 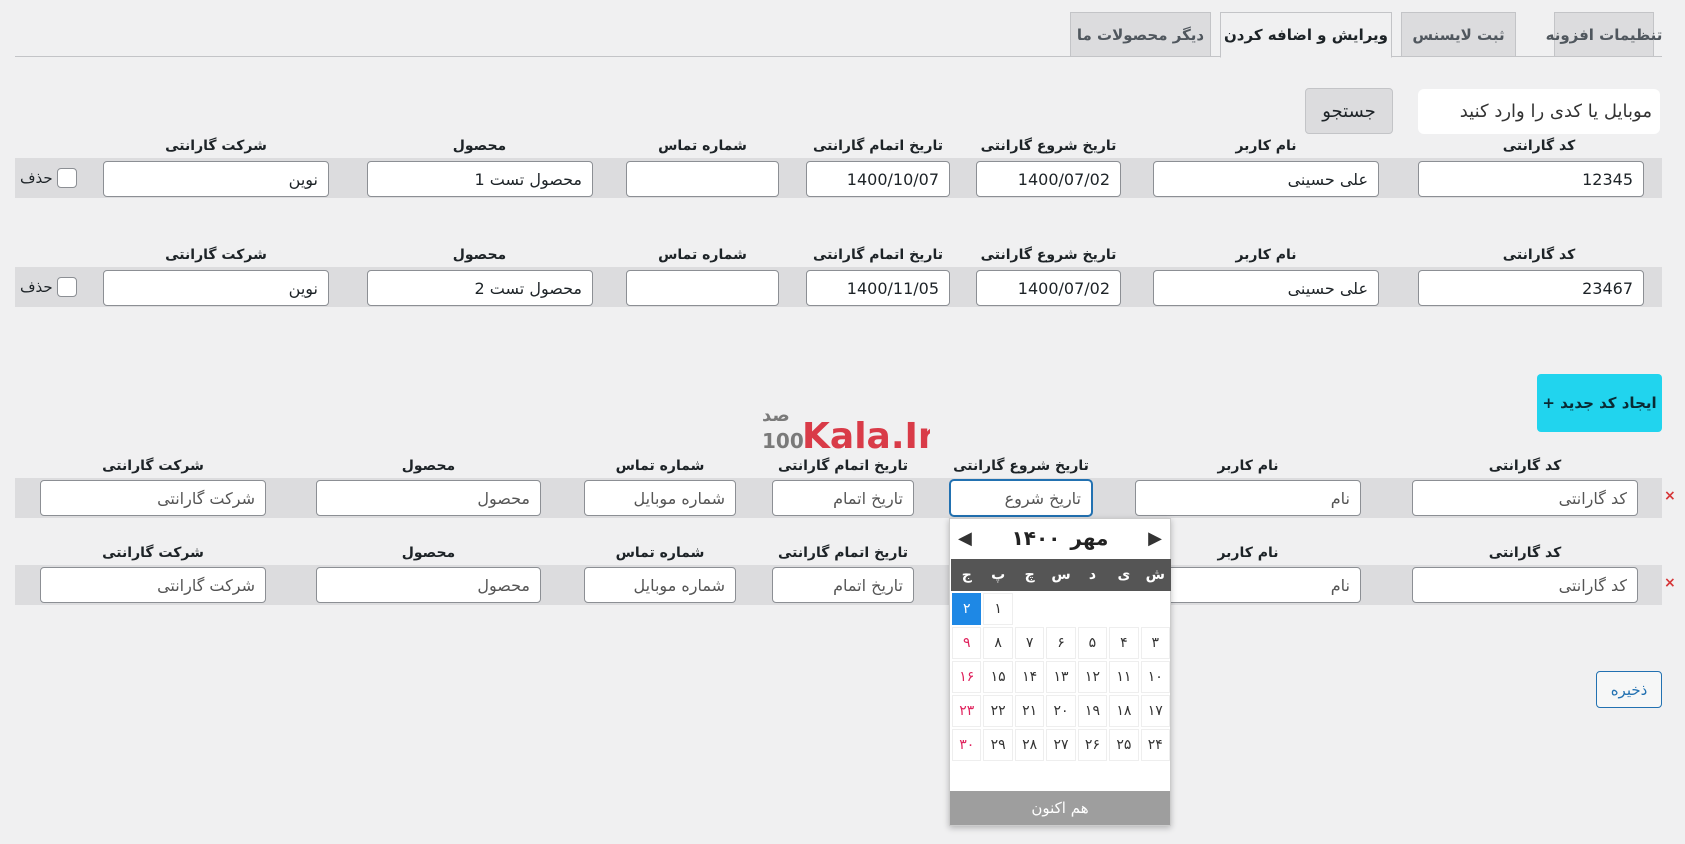 I want to click on create-new-code-button: ایجاد کد جدید +, so click(x=1599, y=403).